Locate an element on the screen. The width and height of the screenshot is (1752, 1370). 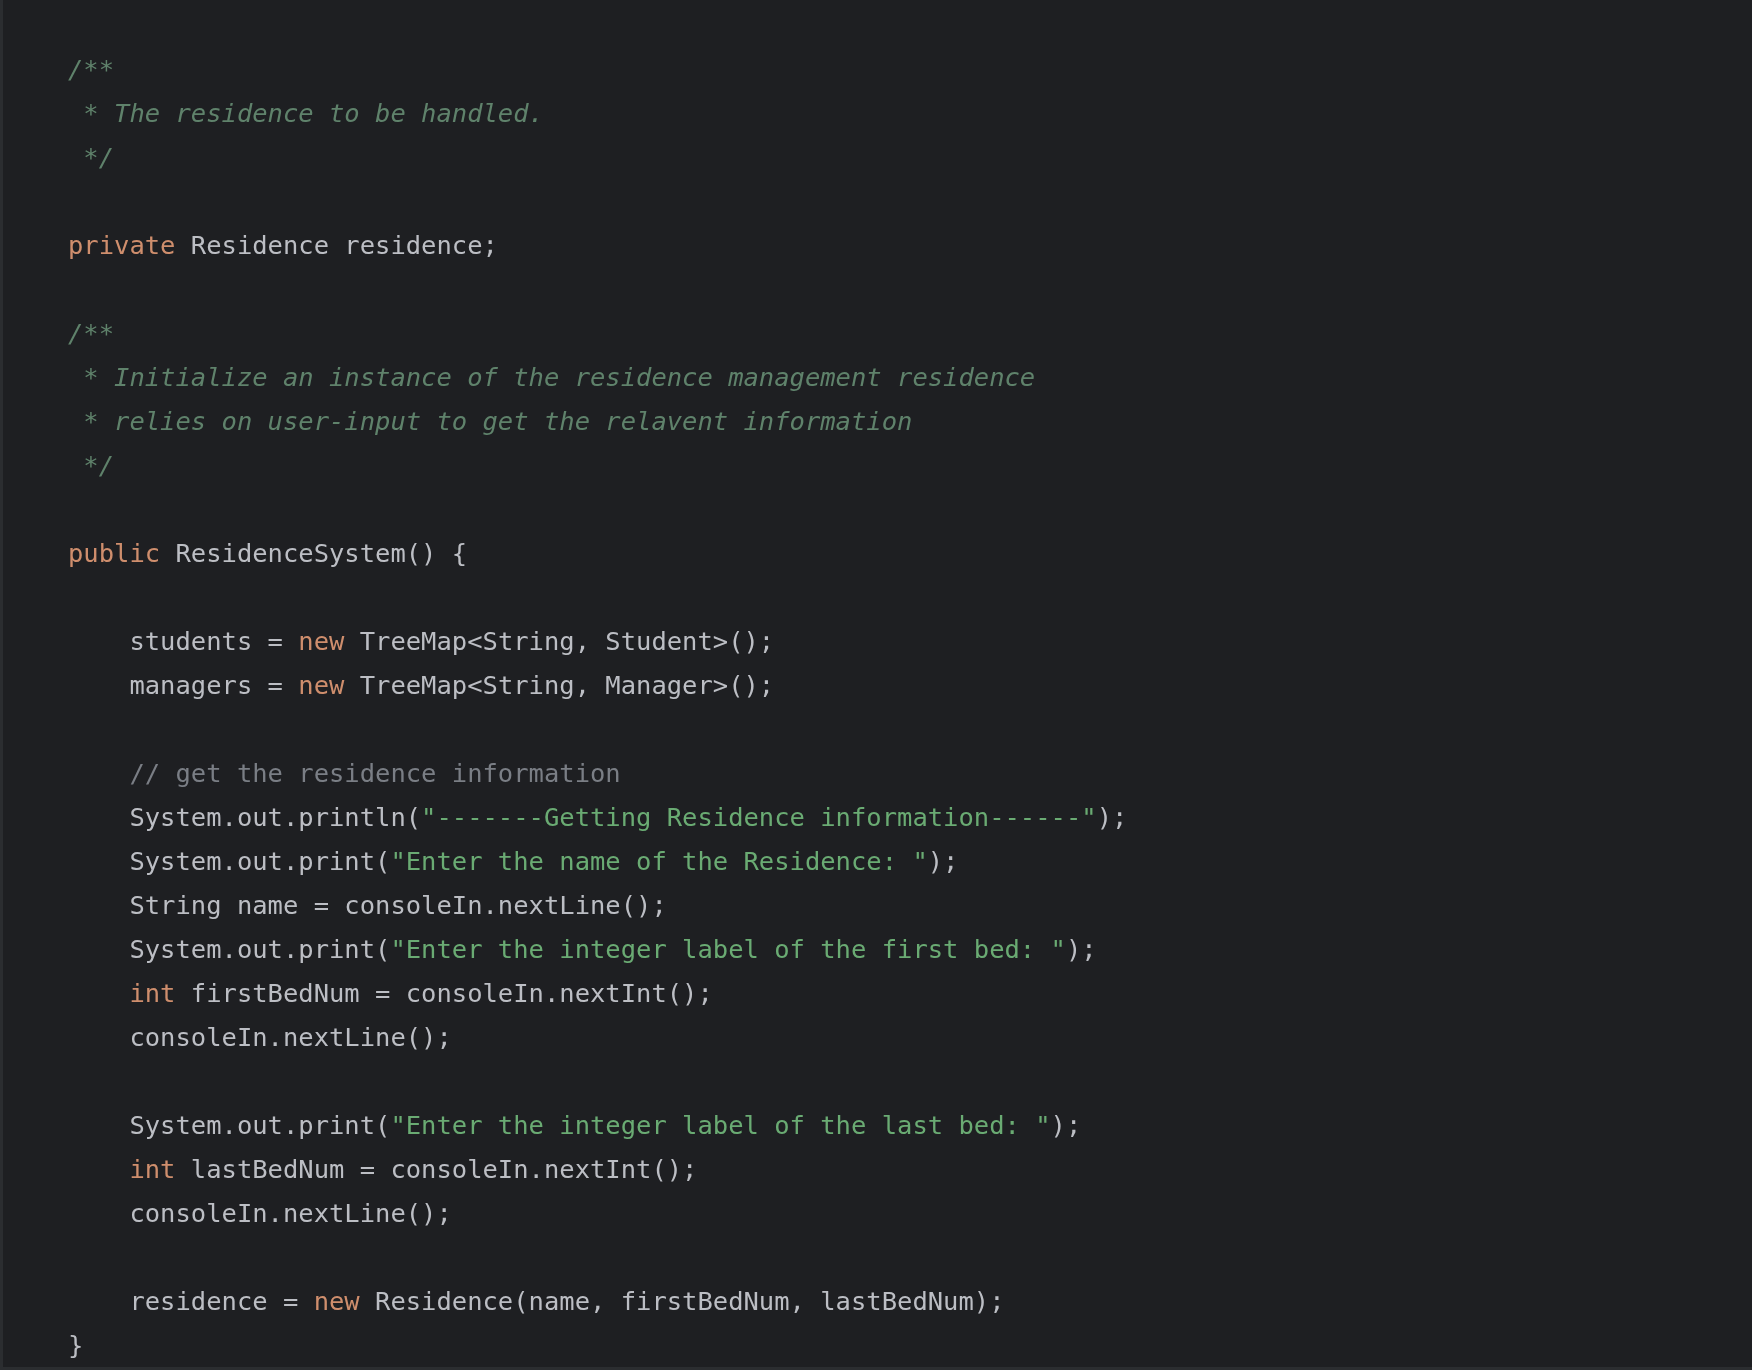
code-line: int firstBedNum = consoleIn.nextInt(); is located at coordinates (420, 993).